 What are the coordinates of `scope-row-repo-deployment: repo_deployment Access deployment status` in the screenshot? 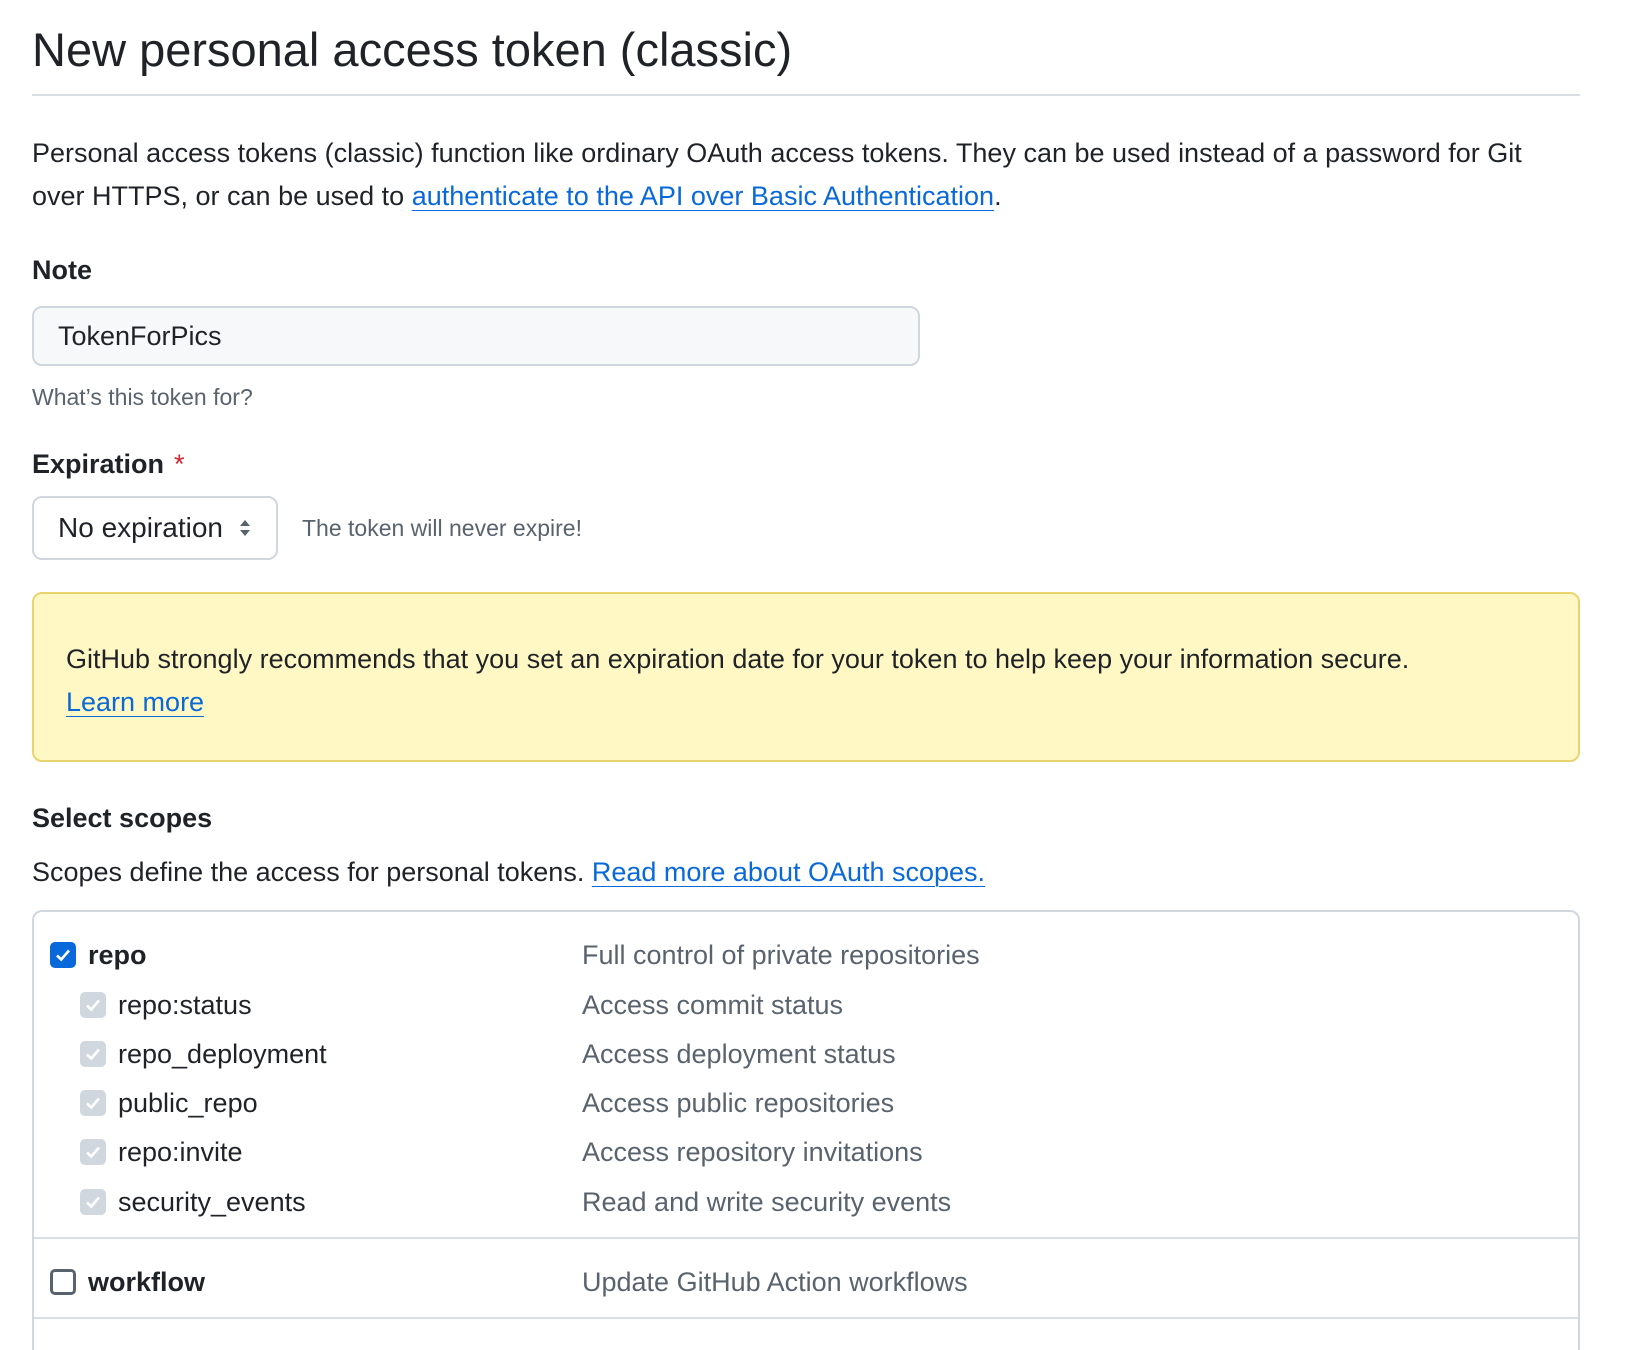 It's located at (806, 1054).